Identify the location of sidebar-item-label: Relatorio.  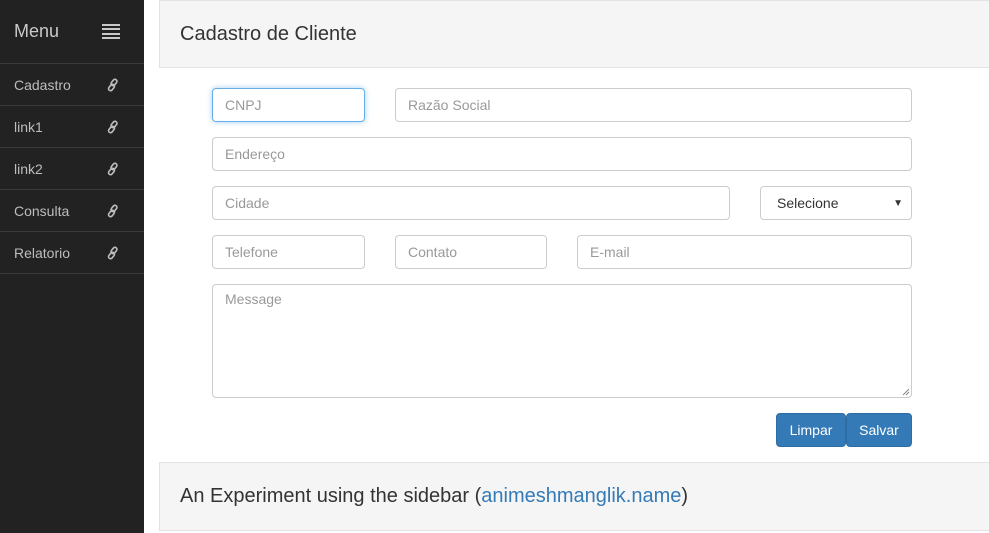
(42, 252).